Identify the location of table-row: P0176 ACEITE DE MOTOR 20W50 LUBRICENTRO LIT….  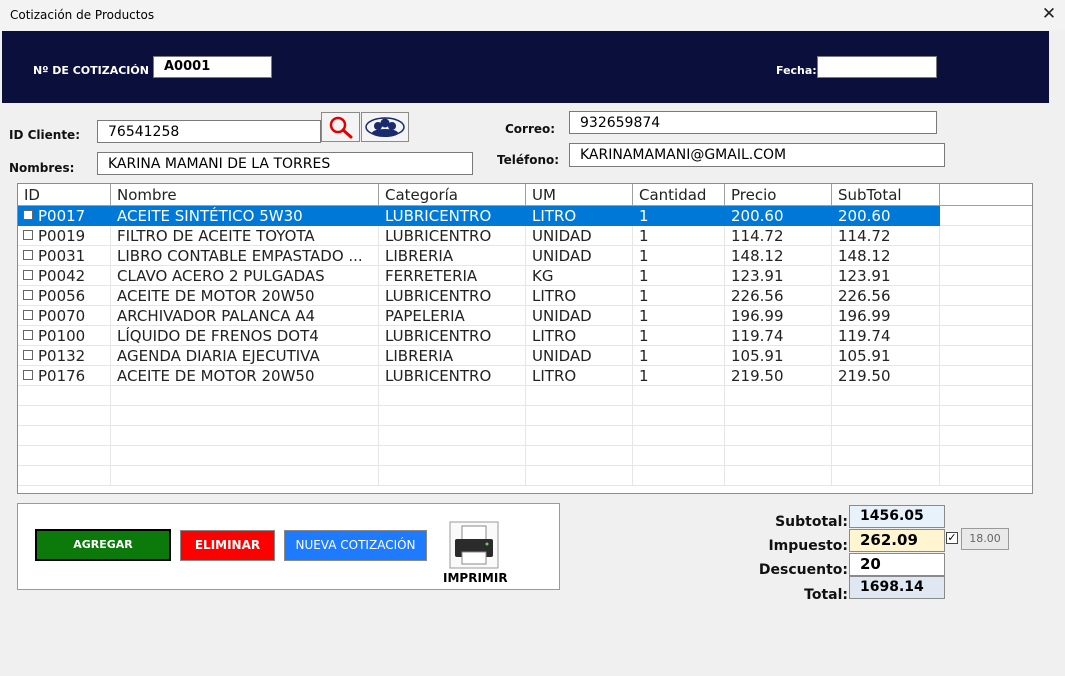
(525, 376).